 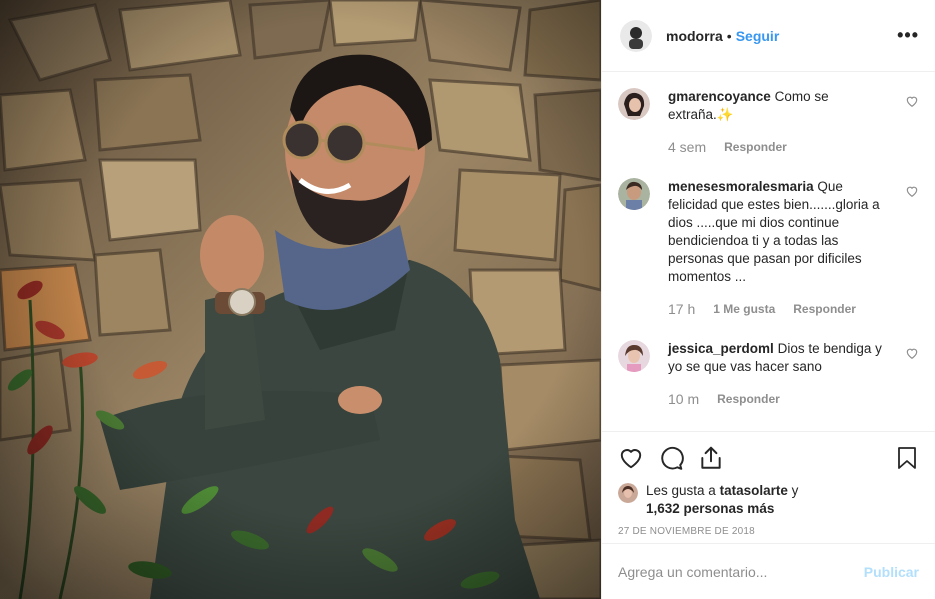 What do you see at coordinates (631, 458) in the screenshot?
I see `heart-icon` at bounding box center [631, 458].